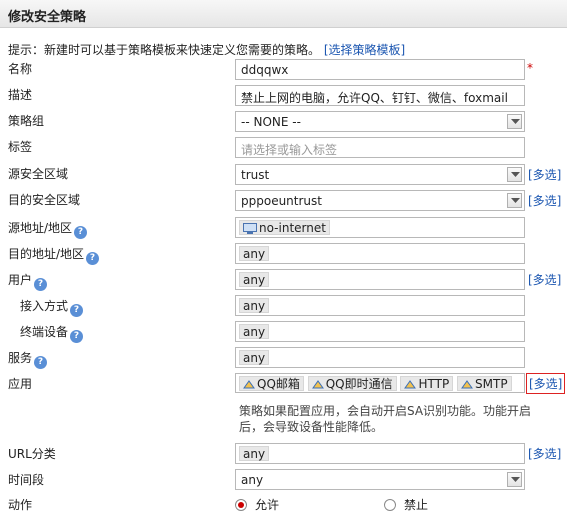 This screenshot has height=513, width=567. Describe the element at coordinates (284, 227) in the screenshot. I see `src-addr-chip: no-internet` at that location.